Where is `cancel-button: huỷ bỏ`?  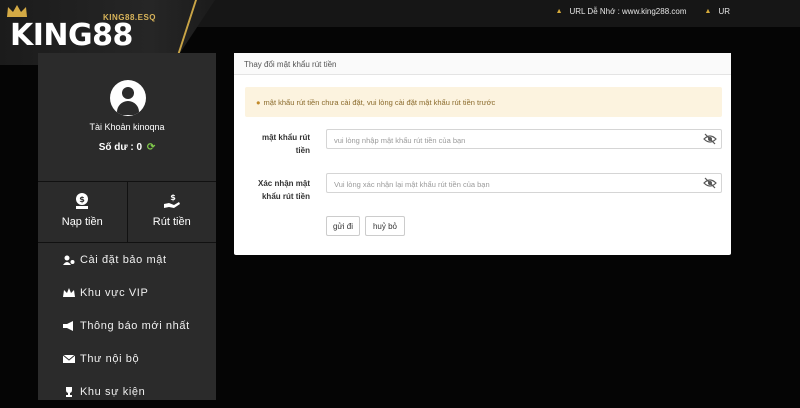 cancel-button: huỷ bỏ is located at coordinates (385, 226).